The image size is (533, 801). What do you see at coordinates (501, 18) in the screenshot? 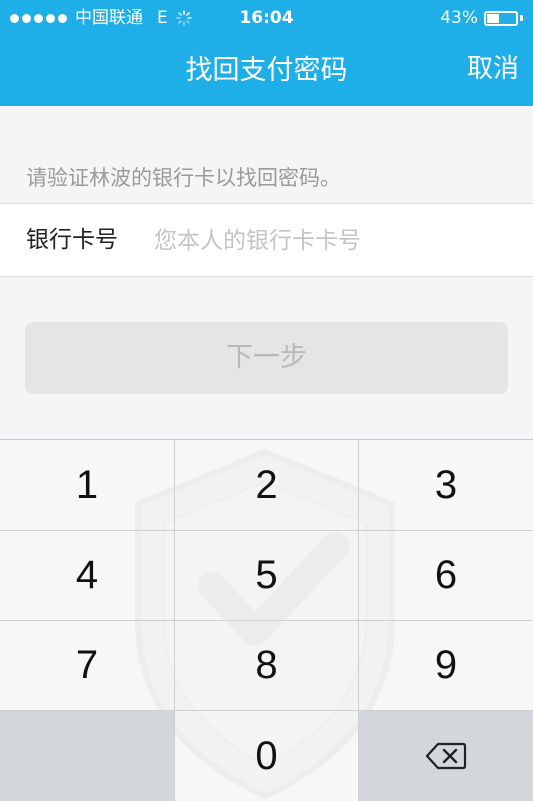
I see `battery-icon` at bounding box center [501, 18].